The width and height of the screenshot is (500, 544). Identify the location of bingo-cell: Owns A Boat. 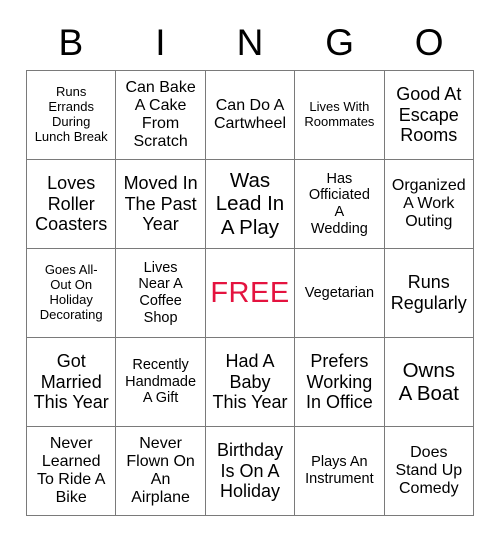
(429, 382).